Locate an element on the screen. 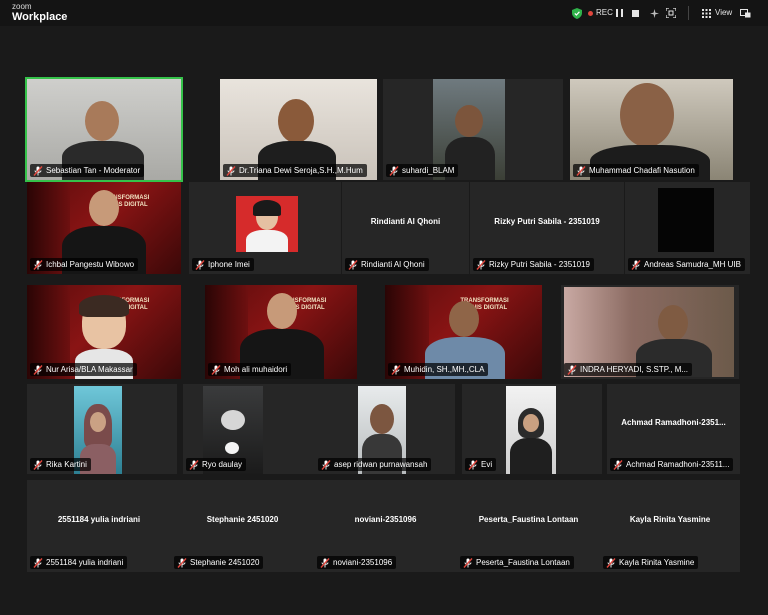  participant-name-label: Stephanie 2451020 is located at coordinates (219, 562).